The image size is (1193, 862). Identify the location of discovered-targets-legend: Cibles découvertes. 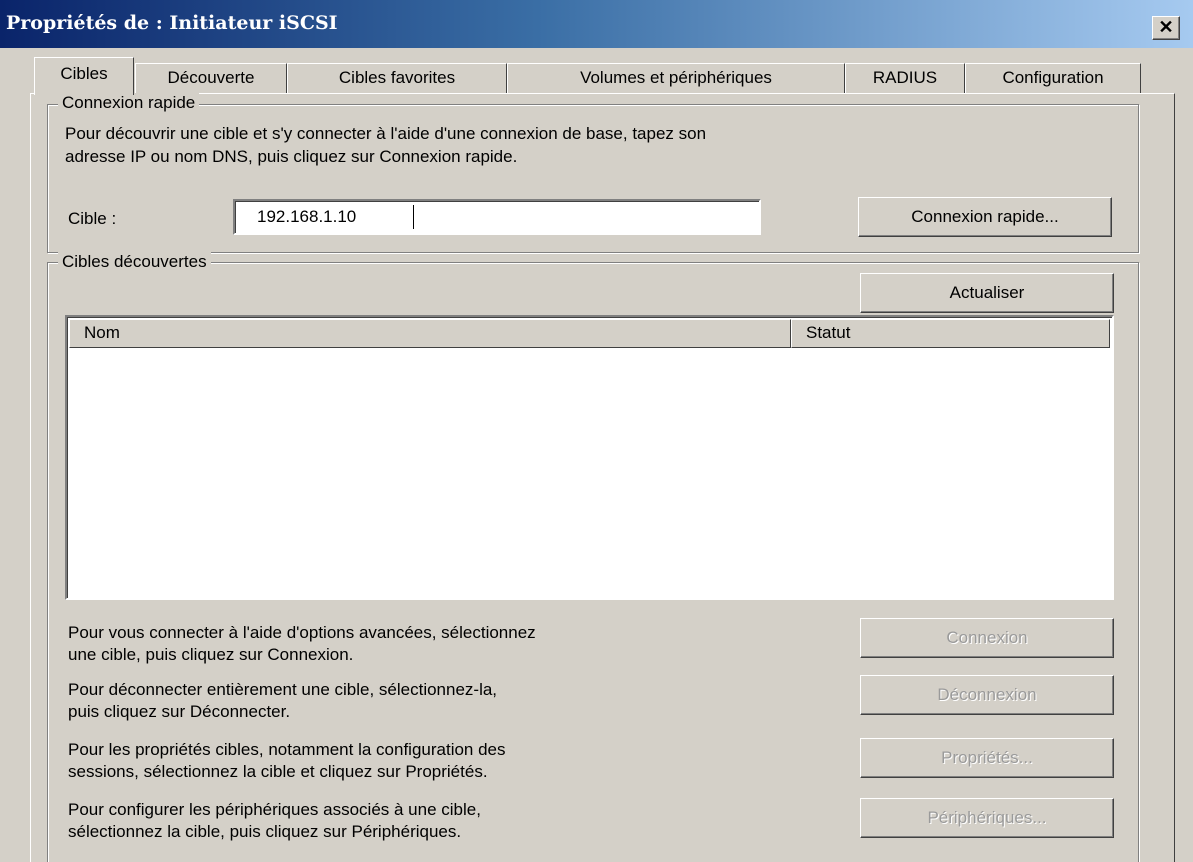
(134, 262).